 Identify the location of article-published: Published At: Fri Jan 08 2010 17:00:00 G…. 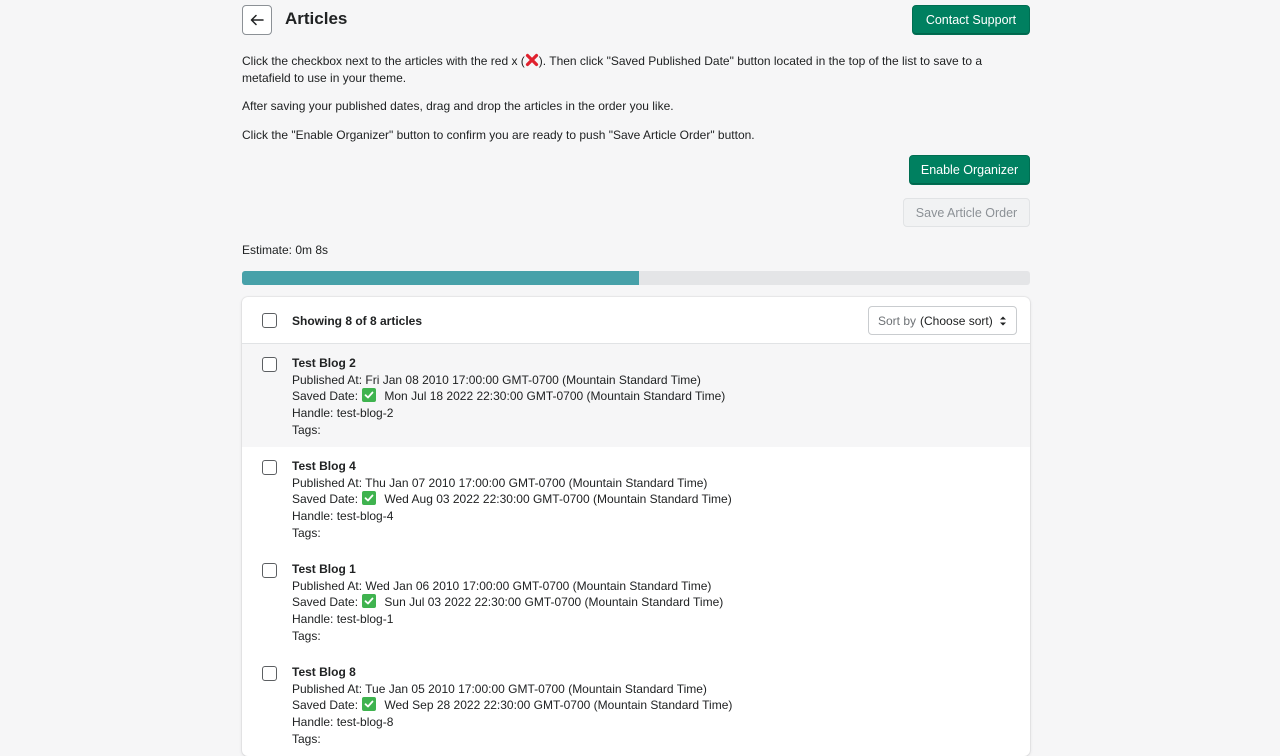
(496, 379).